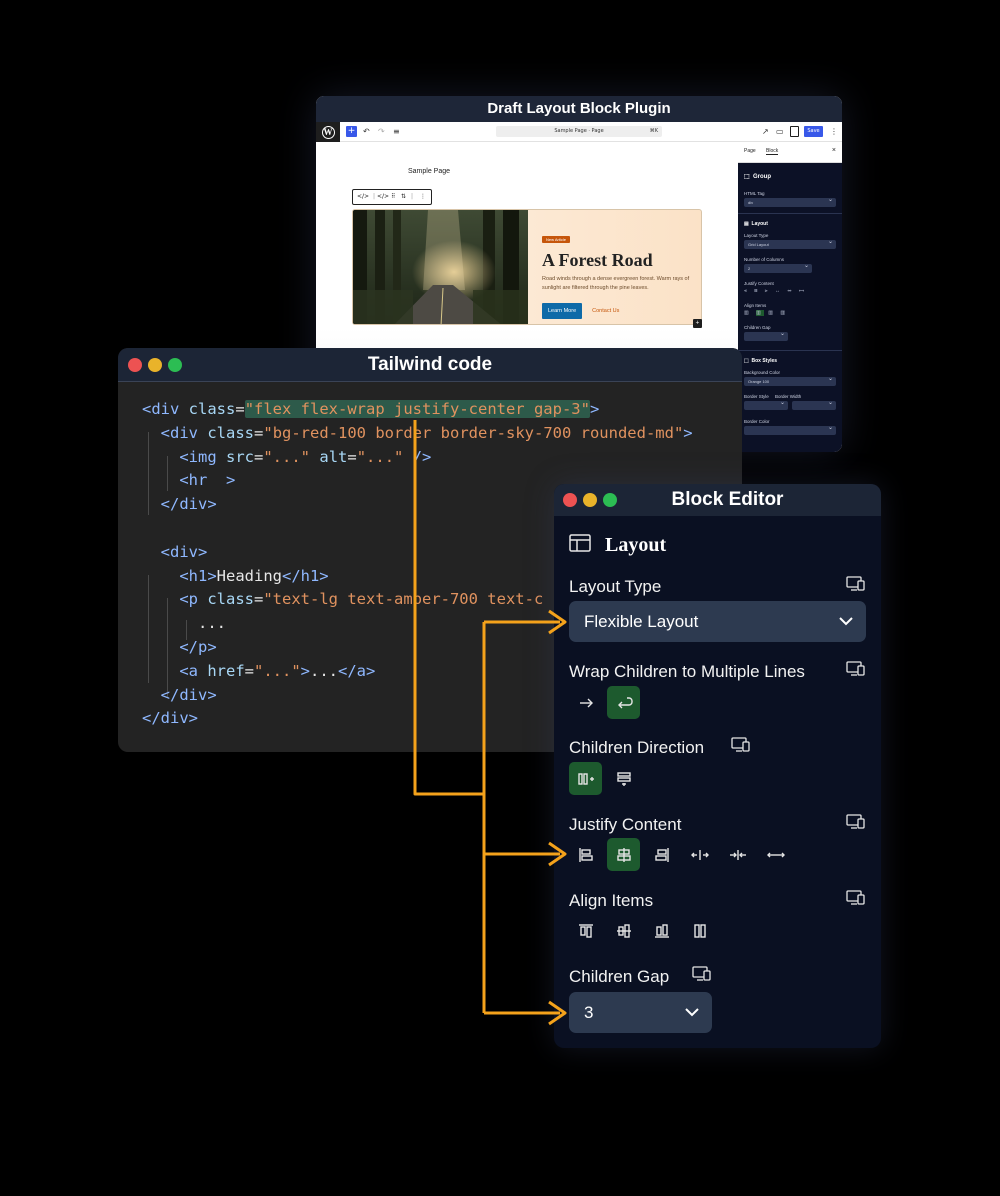  I want to click on background-color-select: Orange 100, so click(790, 380).